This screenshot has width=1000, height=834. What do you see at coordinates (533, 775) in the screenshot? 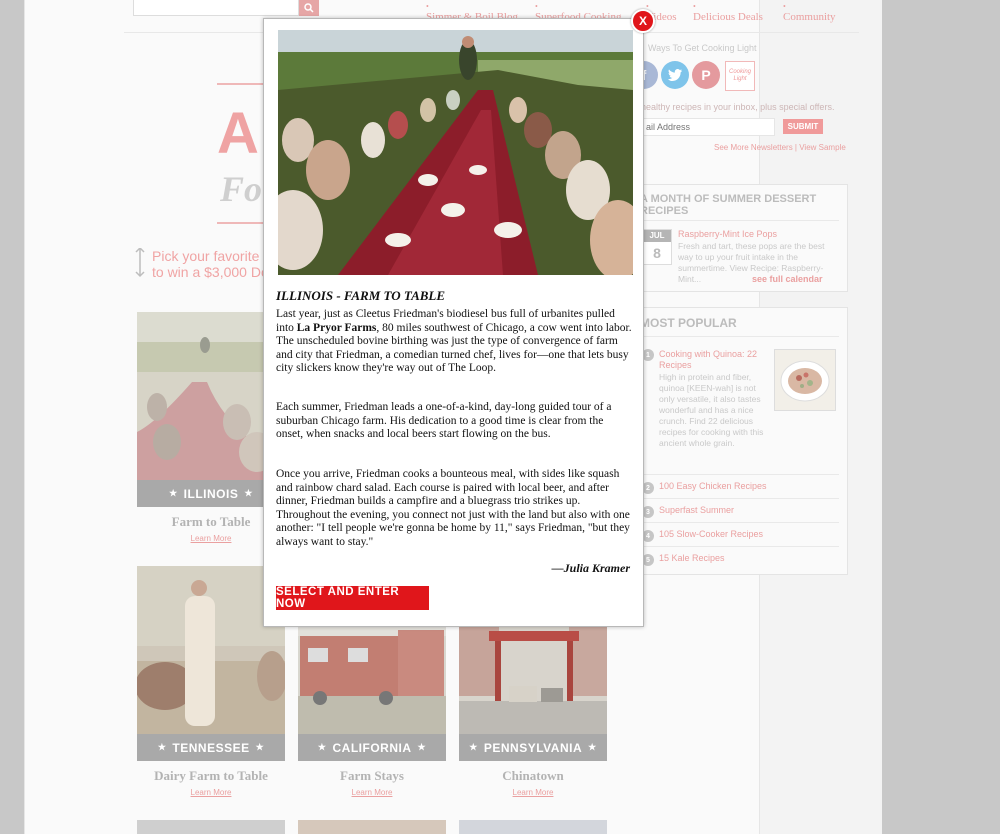
I see `card-pennsylvania-title: Chinatown` at bounding box center [533, 775].